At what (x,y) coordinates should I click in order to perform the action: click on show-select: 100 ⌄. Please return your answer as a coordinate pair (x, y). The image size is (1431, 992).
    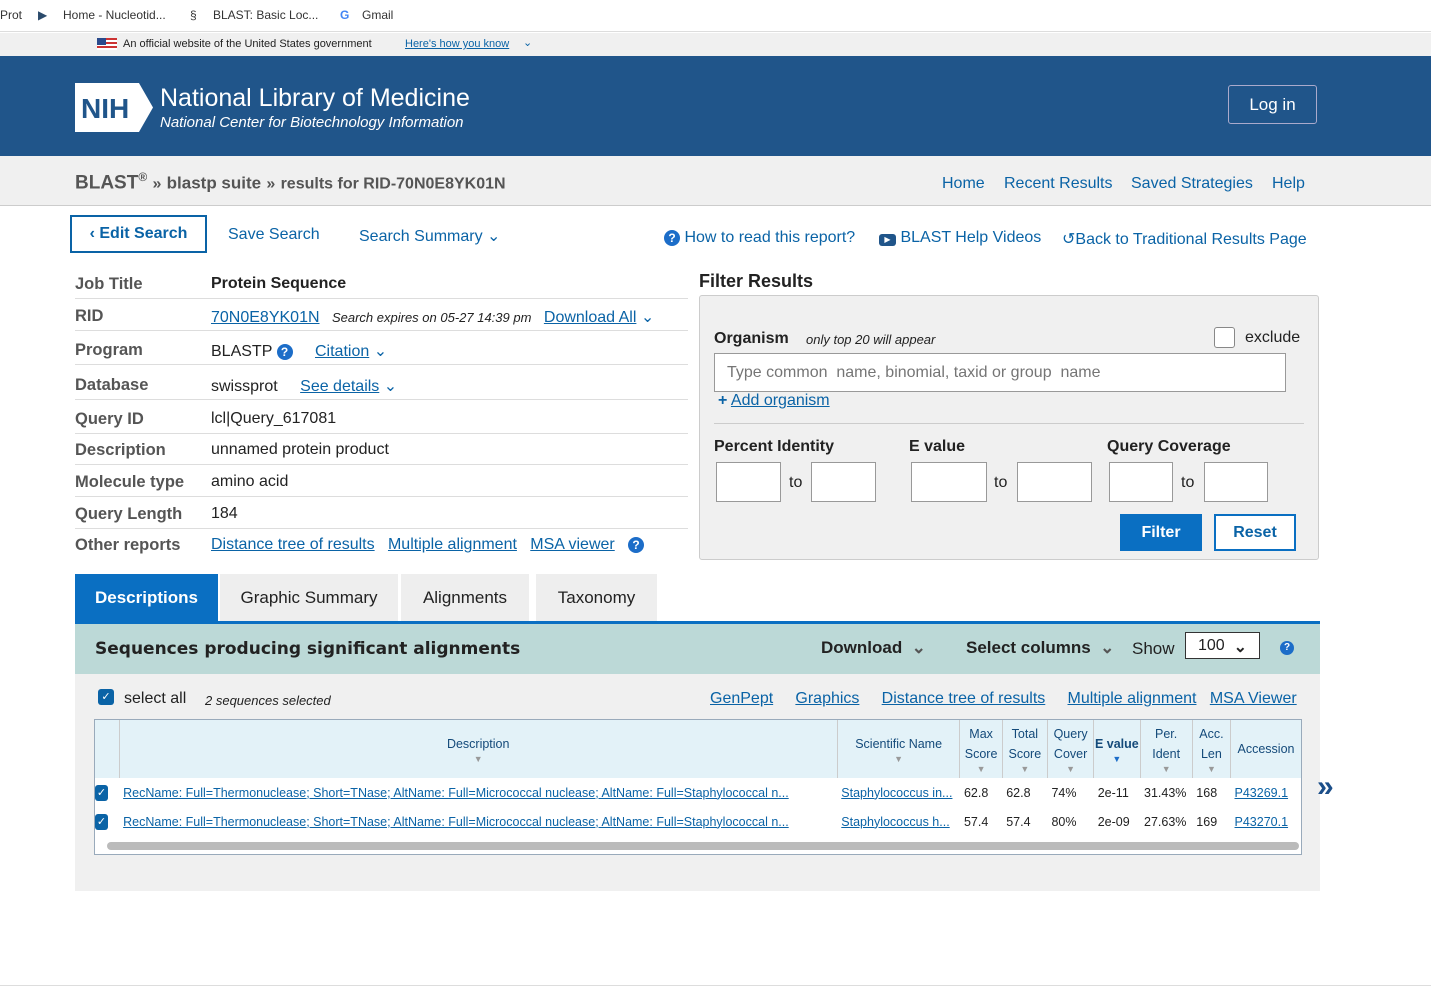
    Looking at the image, I should click on (1222, 645).